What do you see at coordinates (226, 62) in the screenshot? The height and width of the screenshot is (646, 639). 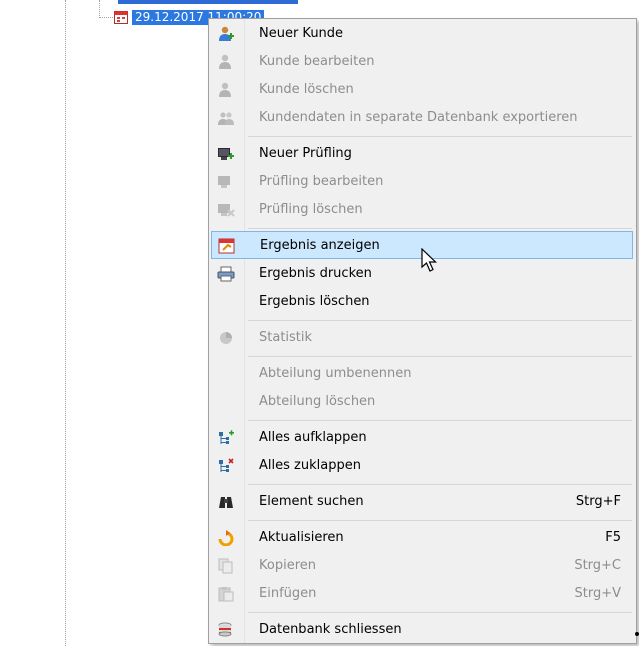 I see `user-edit-icon` at bounding box center [226, 62].